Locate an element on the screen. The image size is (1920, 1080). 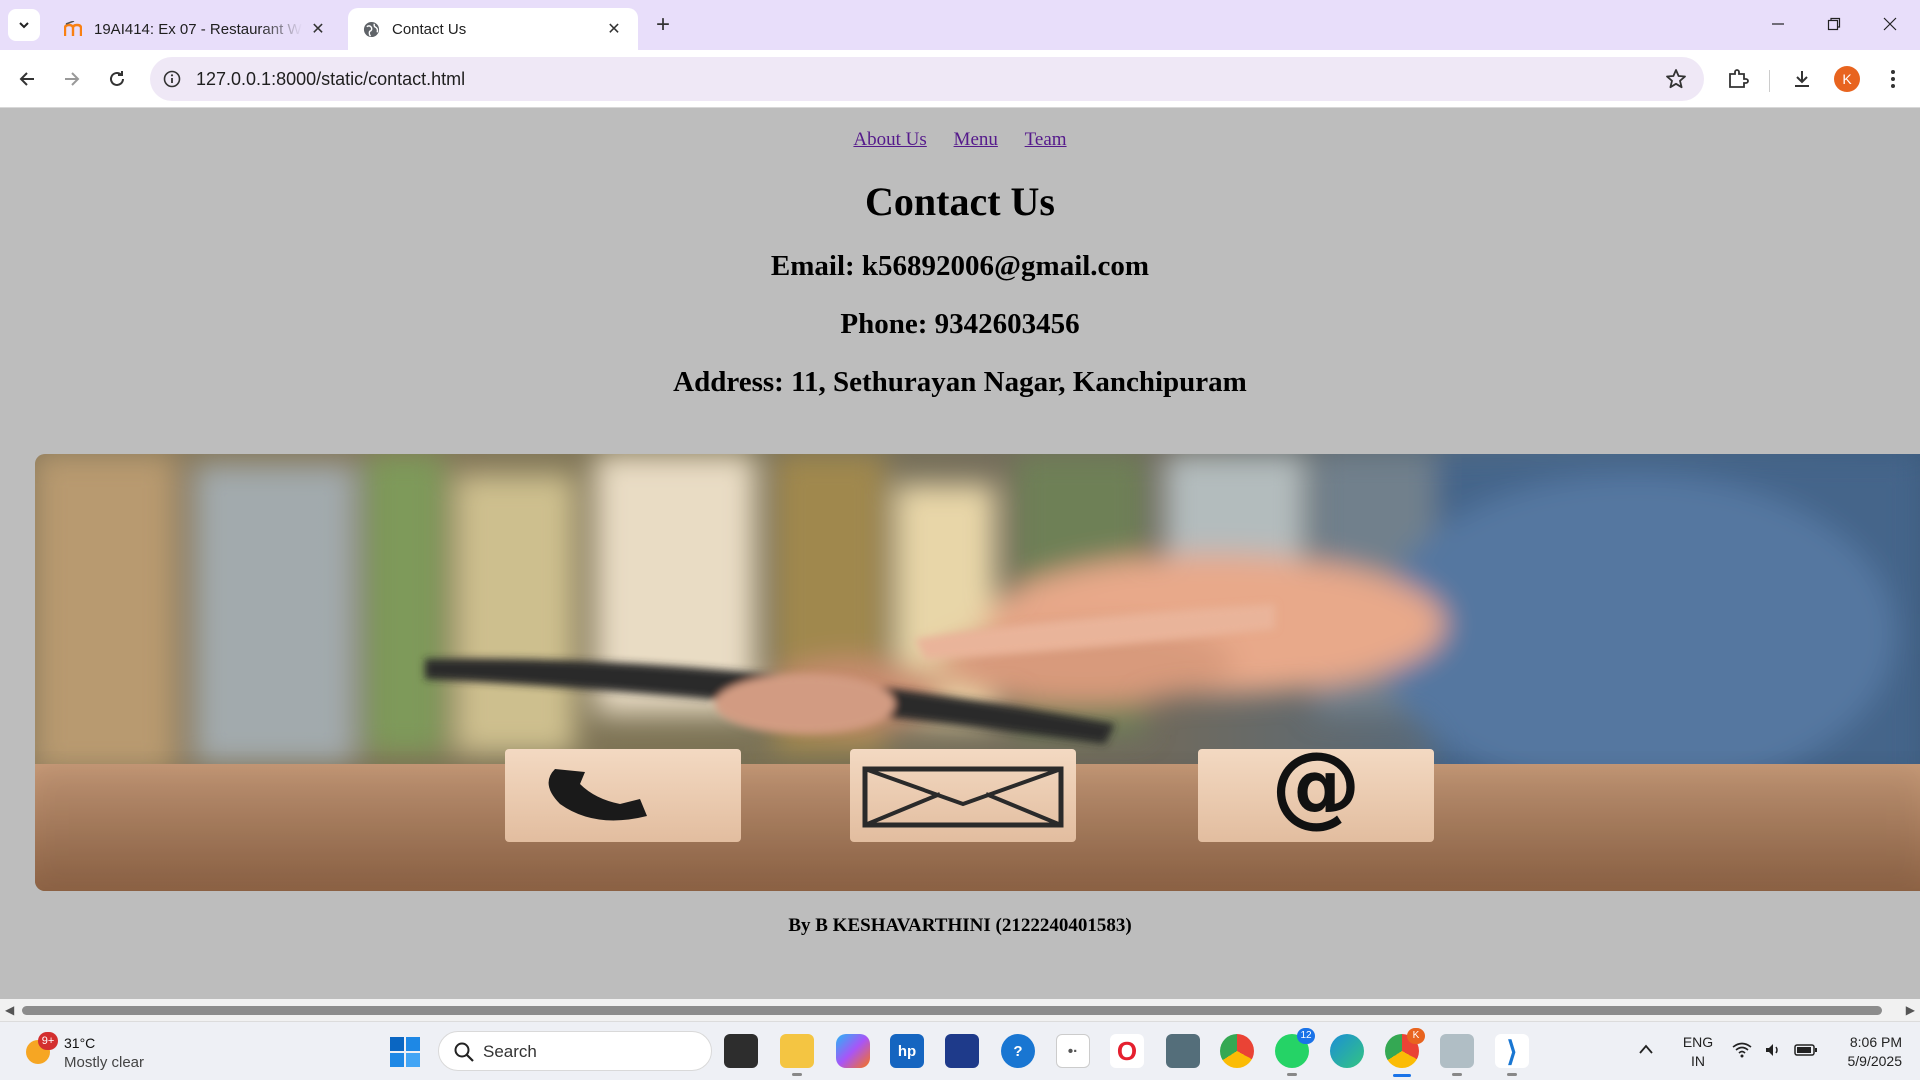
opera-icon: O is located at coordinates (1127, 1051).